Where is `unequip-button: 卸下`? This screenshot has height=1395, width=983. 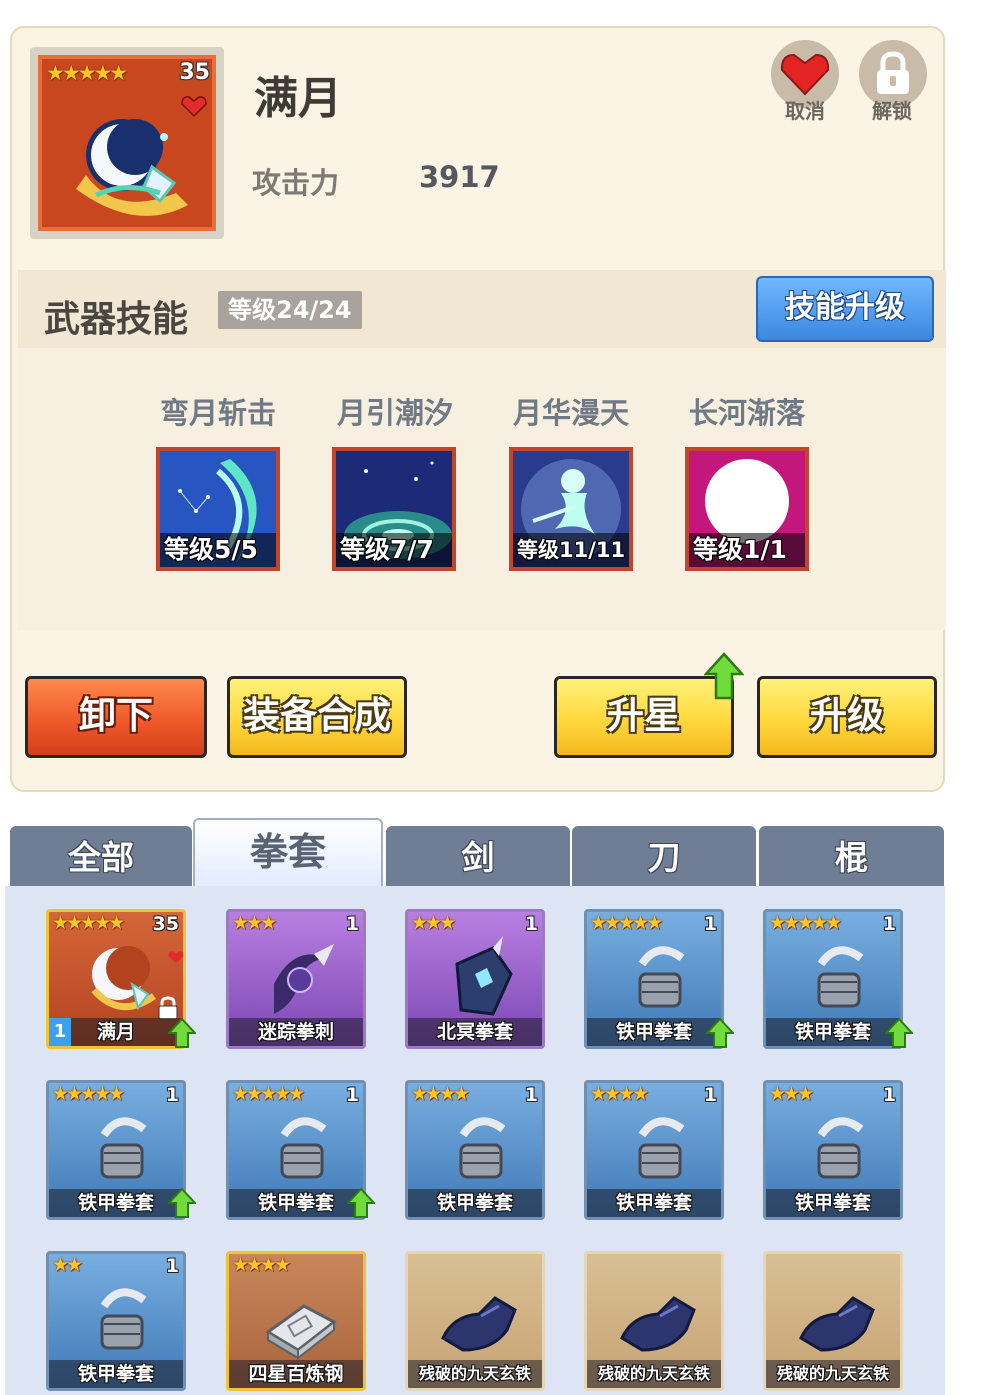 unequip-button: 卸下 is located at coordinates (116, 717).